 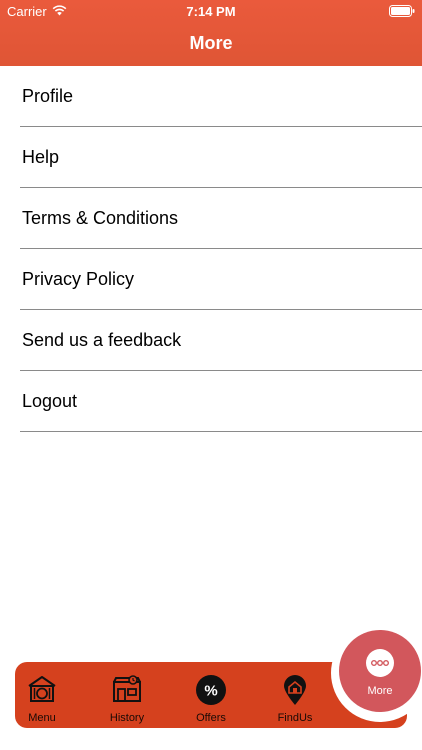 I want to click on tab-findus: FindUs, so click(x=295, y=695).